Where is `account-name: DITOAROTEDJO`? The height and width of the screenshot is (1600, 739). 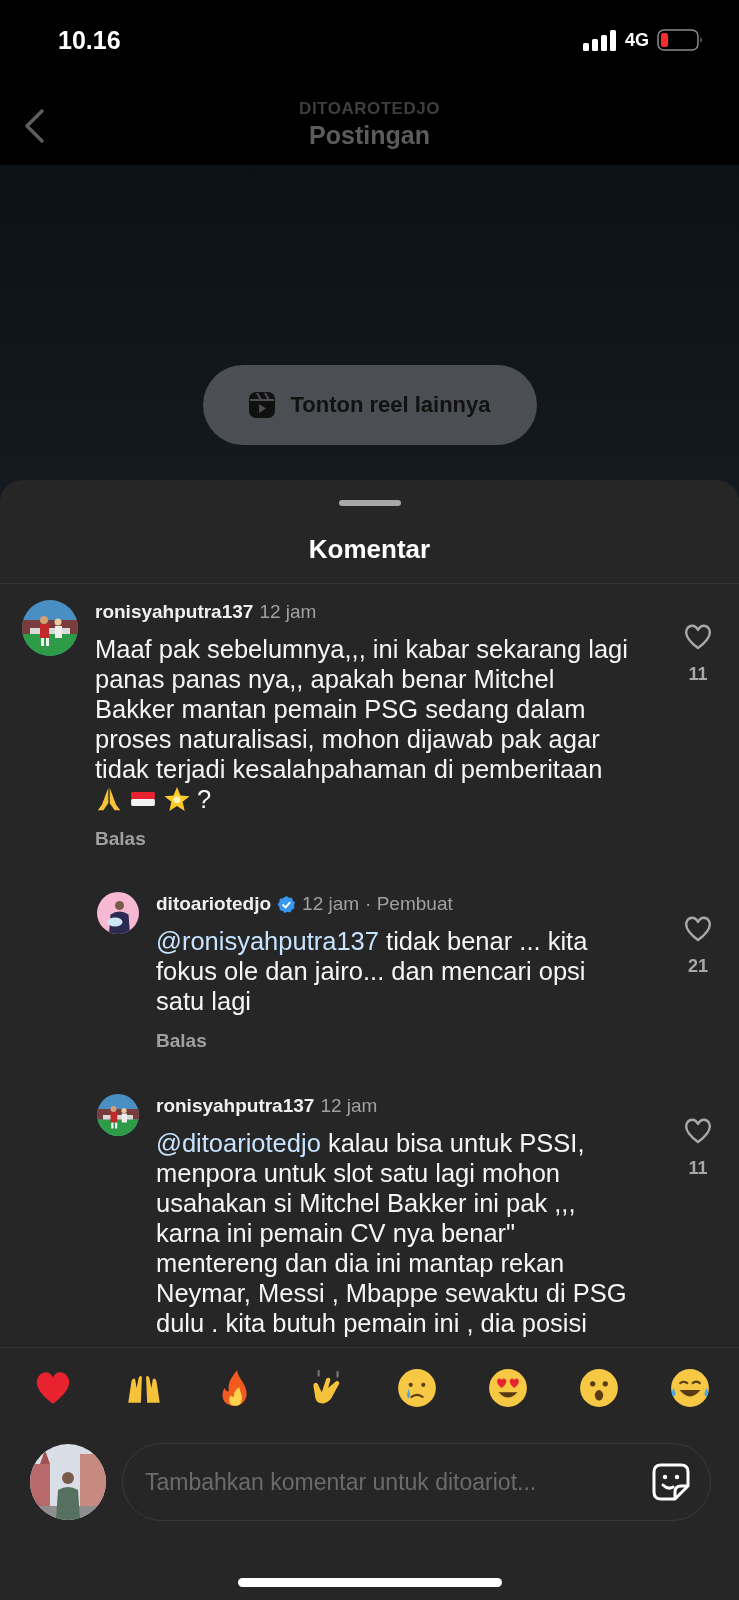
account-name: DITOAROTEDJO is located at coordinates (369, 109).